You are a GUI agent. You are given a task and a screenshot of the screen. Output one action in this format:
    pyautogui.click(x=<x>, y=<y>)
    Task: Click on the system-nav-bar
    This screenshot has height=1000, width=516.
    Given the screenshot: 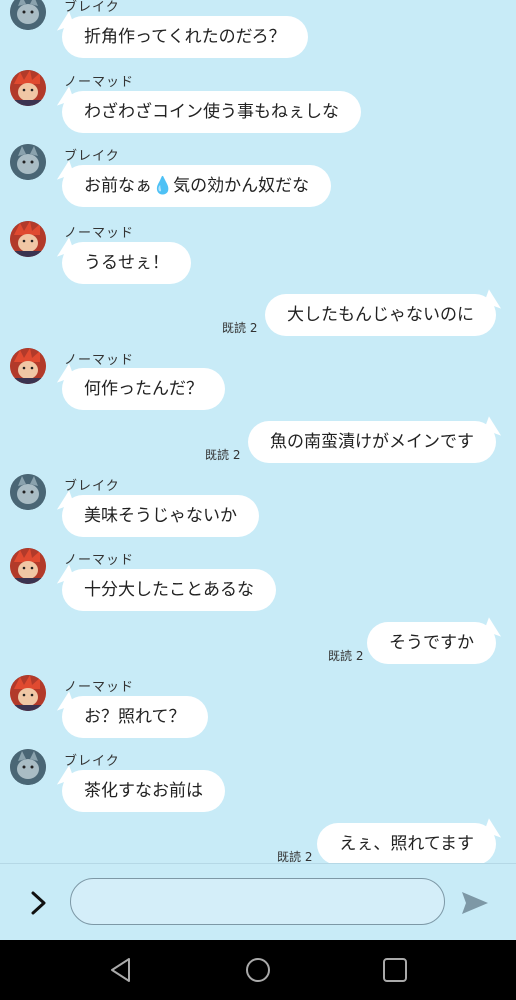 What is the action you would take?
    pyautogui.click(x=258, y=970)
    